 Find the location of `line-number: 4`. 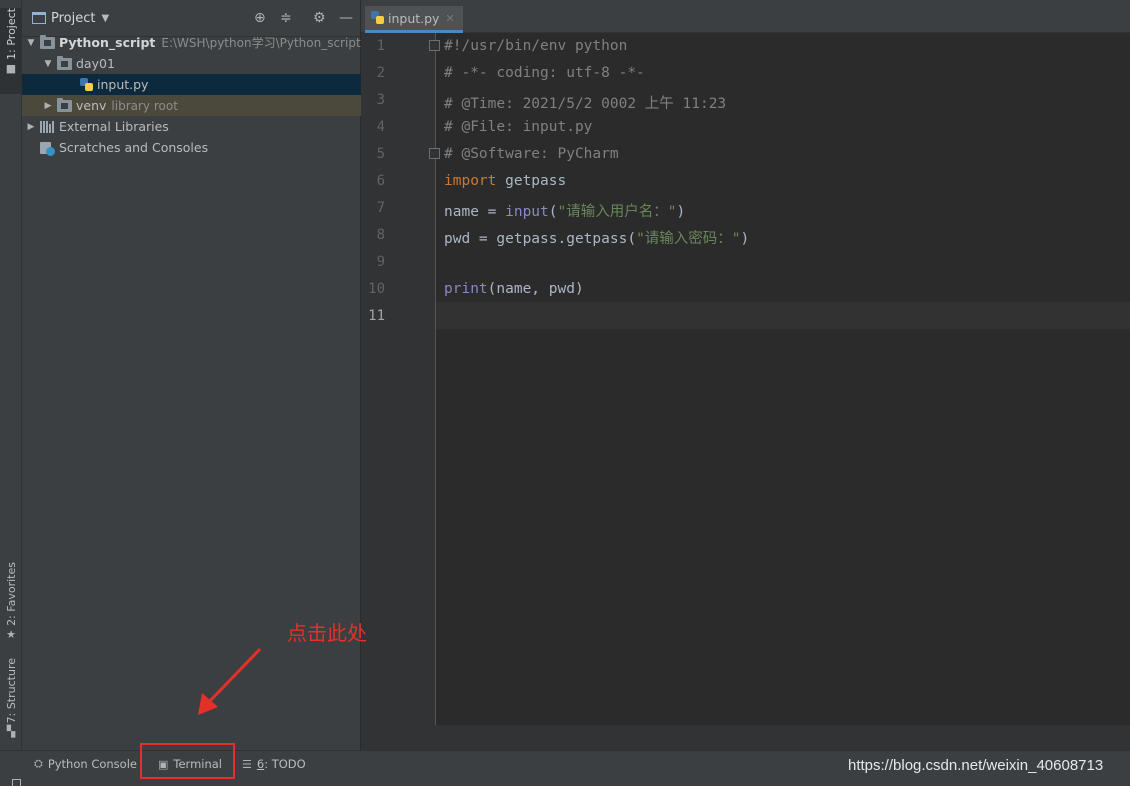

line-number: 4 is located at coordinates (380, 127).